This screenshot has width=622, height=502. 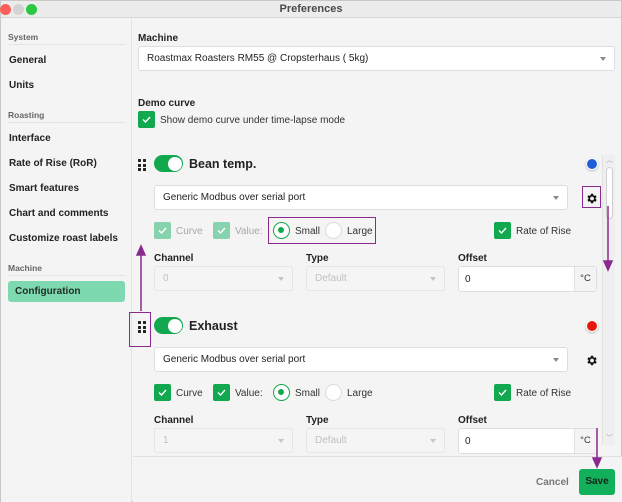 I want to click on sidebar-section-machine: Machine, so click(x=25, y=268).